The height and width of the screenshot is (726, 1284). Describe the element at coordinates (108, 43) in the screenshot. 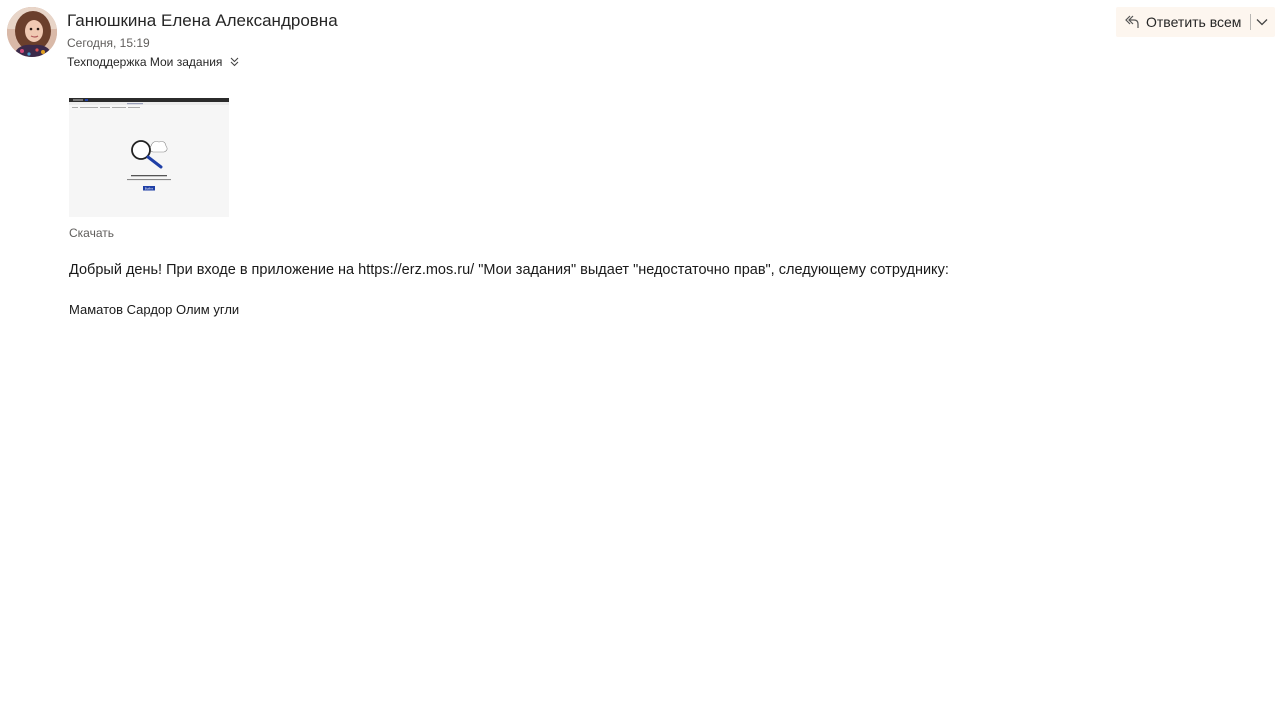

I see `sent-date: Сегодня, 15:19` at that location.